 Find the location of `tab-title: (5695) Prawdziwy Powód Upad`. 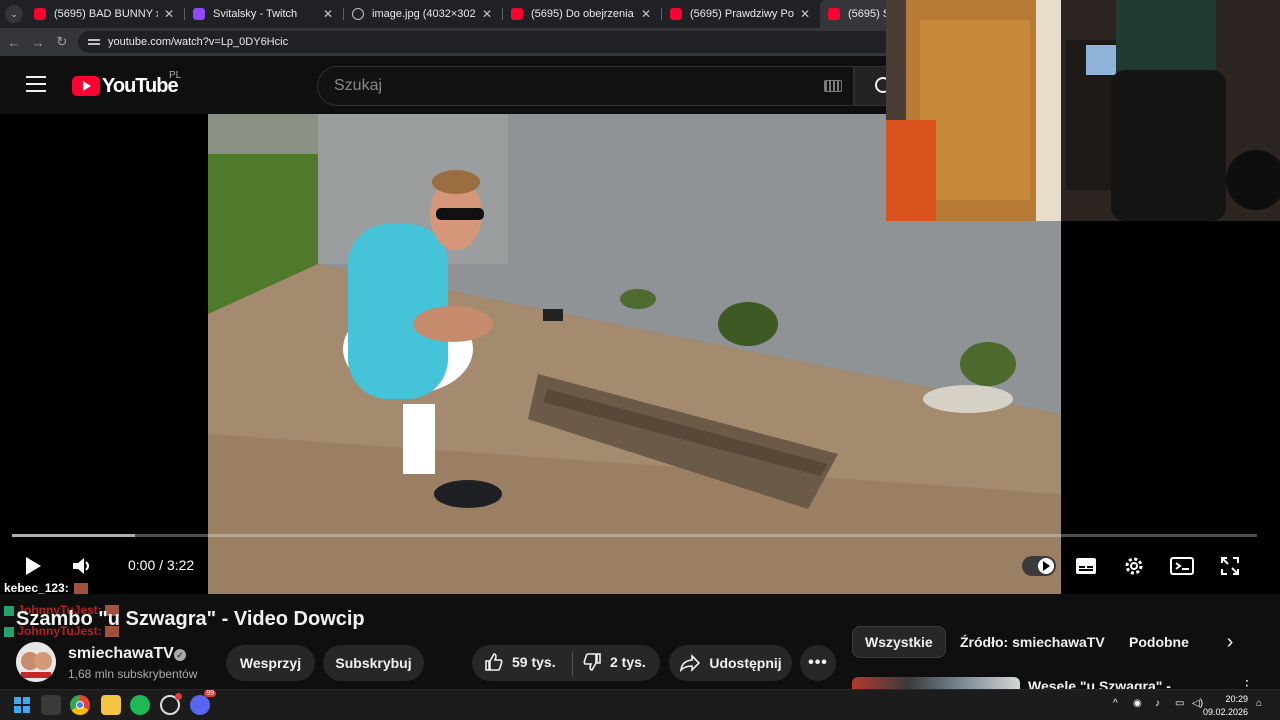

tab-title: (5695) Prawdziwy Powód Upad is located at coordinates (742, 14).